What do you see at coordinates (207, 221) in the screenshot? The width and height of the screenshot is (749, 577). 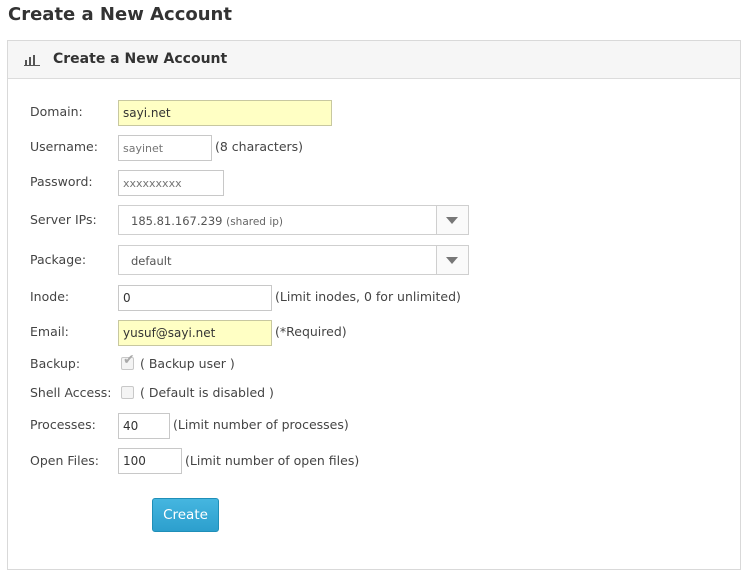 I see `server-ips-value: 185.81.167.239 (shared ip)` at bounding box center [207, 221].